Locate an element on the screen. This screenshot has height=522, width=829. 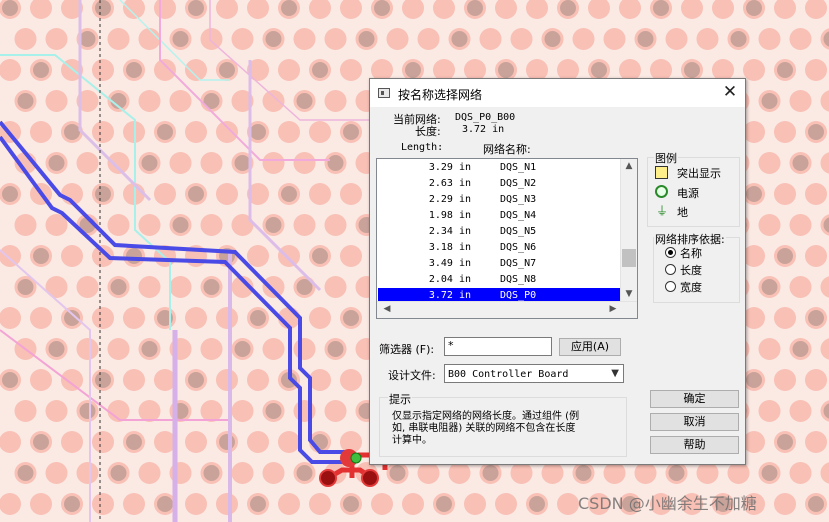
sort-by-width-radio is located at coordinates (670, 286).